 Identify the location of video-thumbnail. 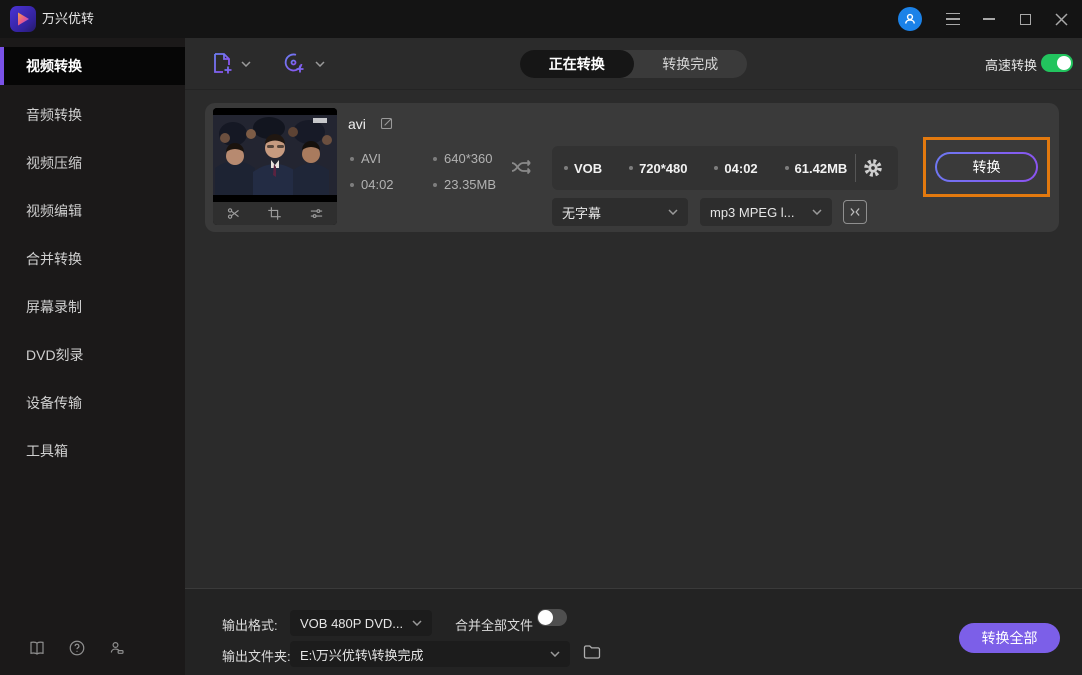
(275, 166).